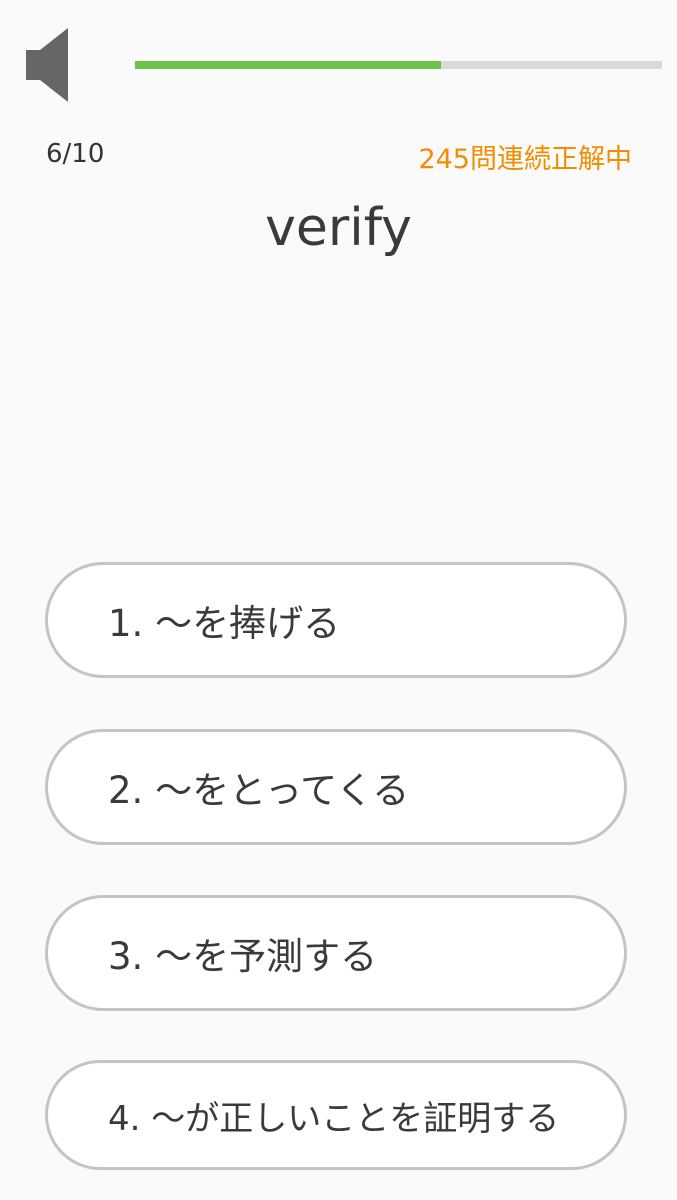  Describe the element at coordinates (75, 154) in the screenshot. I see `question-counter: 6/10` at that location.